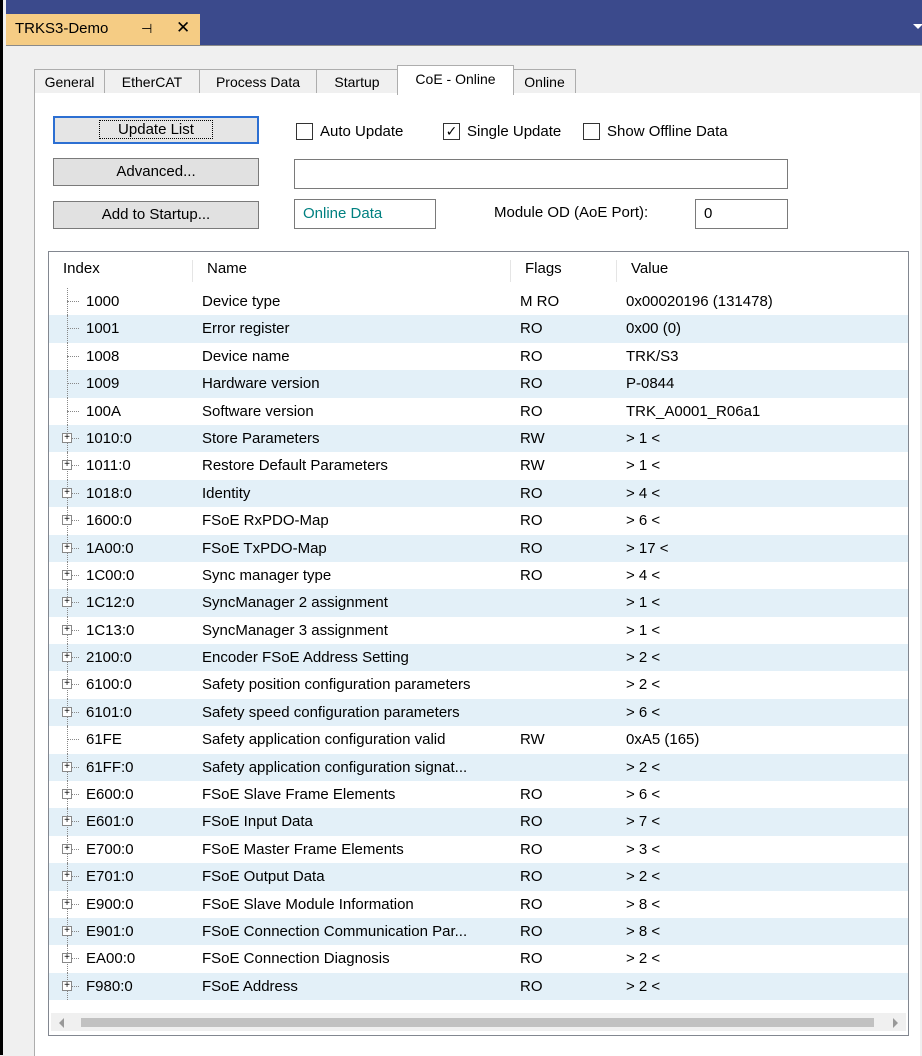 The image size is (922, 1056). Describe the element at coordinates (120, 271) in the screenshot. I see `column-header-index: Index` at that location.